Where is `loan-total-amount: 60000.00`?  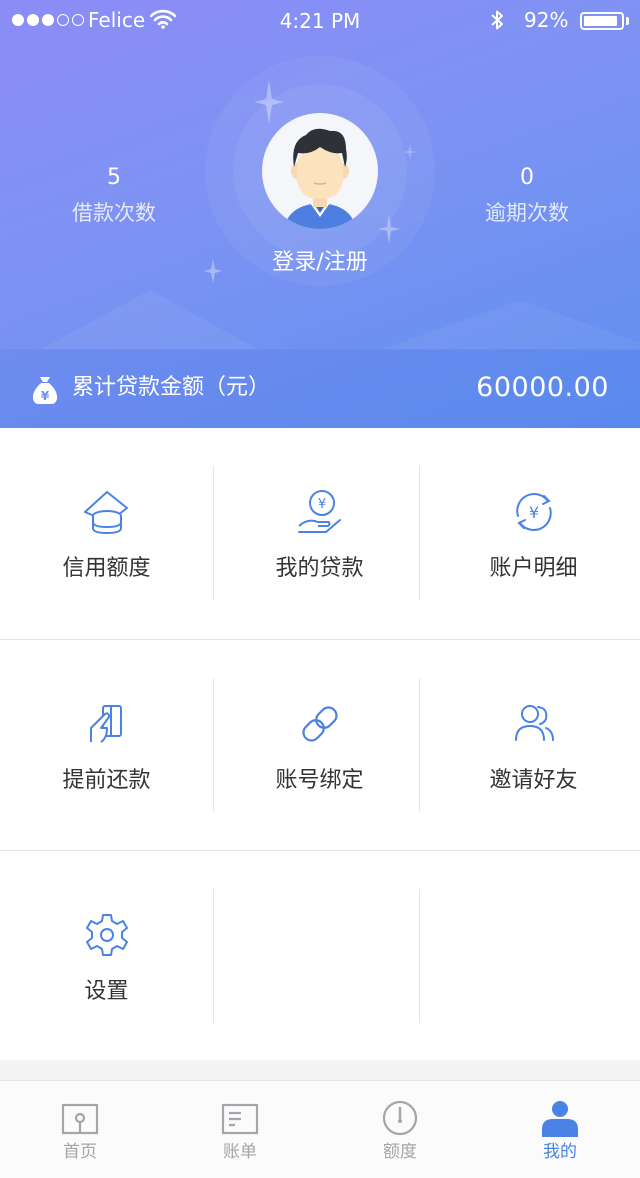 loan-total-amount: 60000.00 is located at coordinates (542, 387).